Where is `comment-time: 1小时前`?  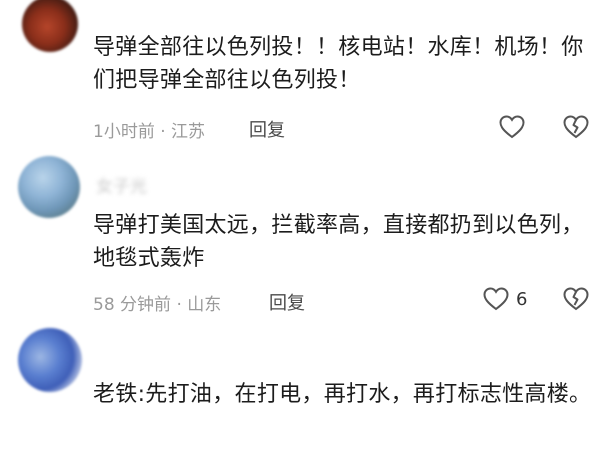
comment-time: 1小时前 is located at coordinates (124, 132).